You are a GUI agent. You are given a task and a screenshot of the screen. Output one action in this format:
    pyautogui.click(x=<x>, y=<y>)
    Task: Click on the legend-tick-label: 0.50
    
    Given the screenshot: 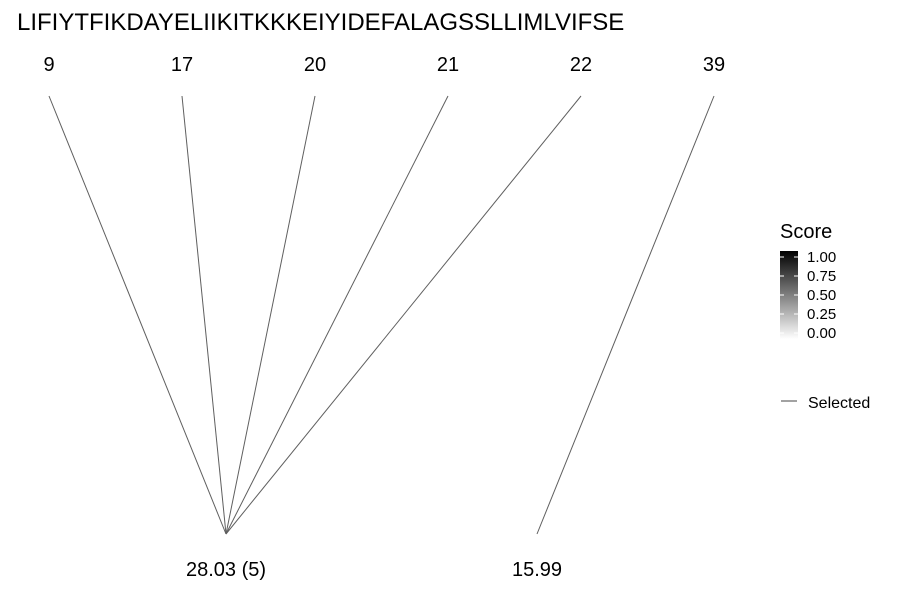 What is the action you would take?
    pyautogui.click(x=821, y=295)
    